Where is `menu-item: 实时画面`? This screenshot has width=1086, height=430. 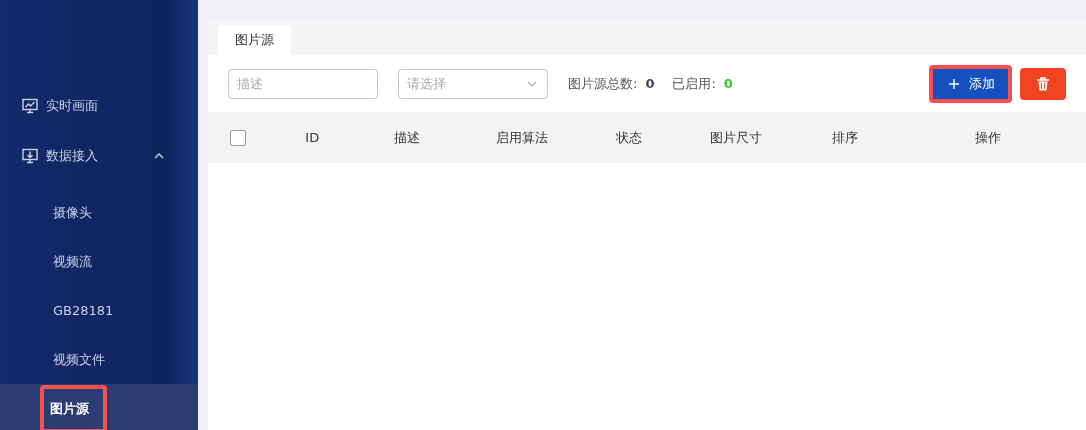
menu-item: 实时画面 is located at coordinates (99, 106).